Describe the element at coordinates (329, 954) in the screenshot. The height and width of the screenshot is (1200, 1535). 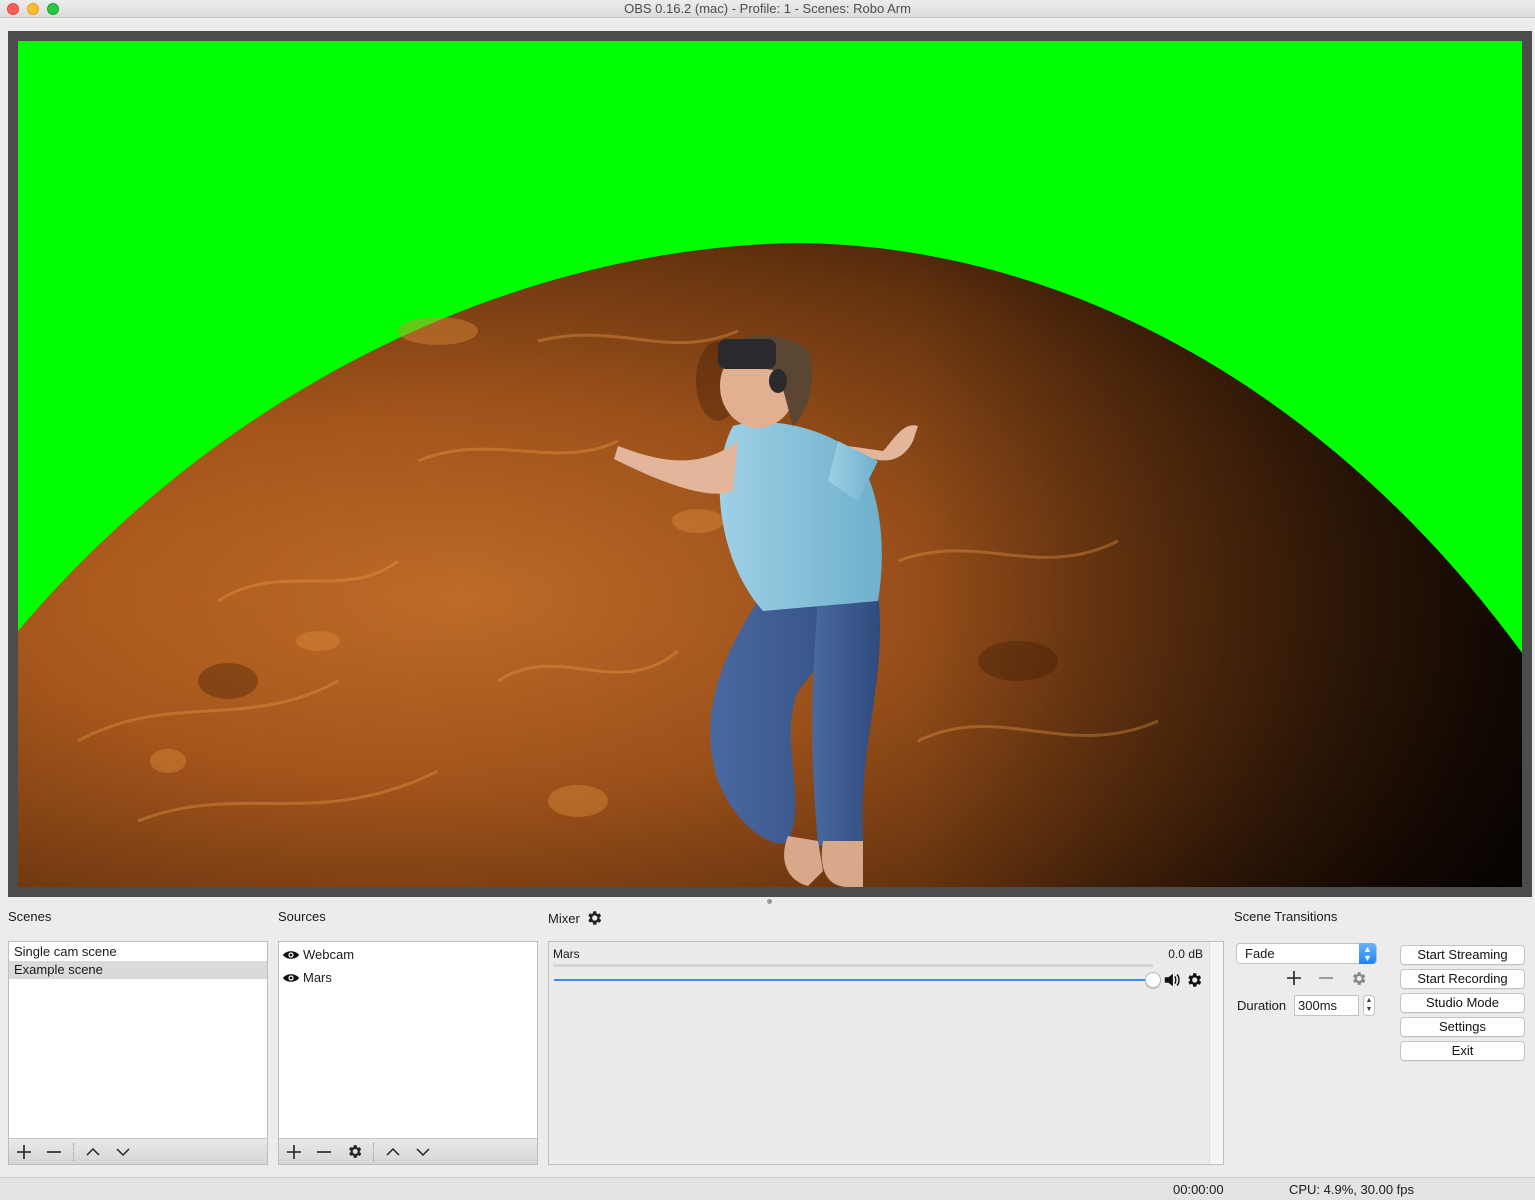
I see `source-label-webcam: Webcam` at that location.